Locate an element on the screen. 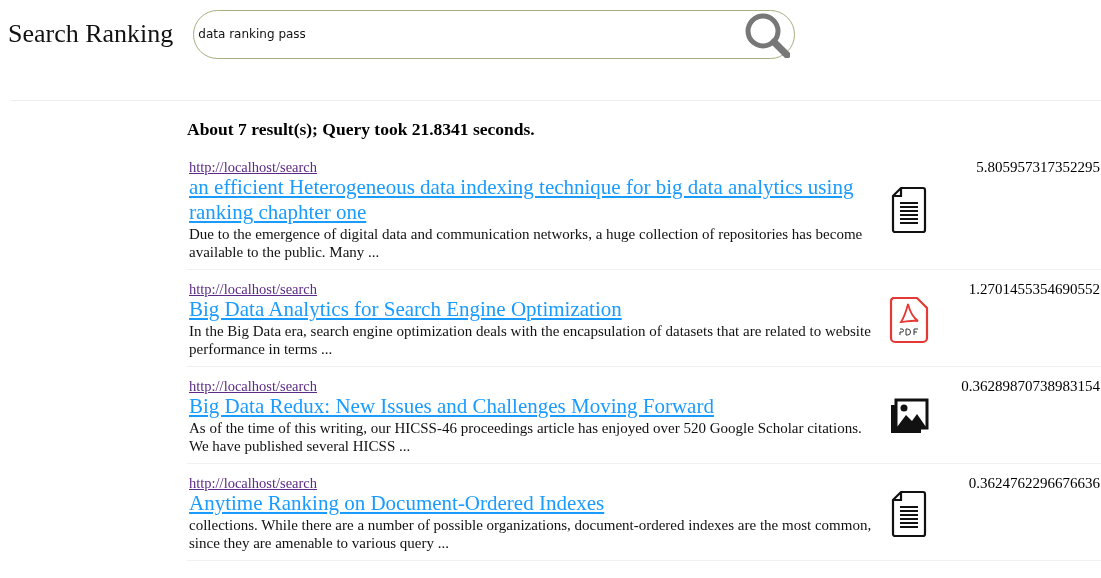  page-title: Search Ranking is located at coordinates (91, 34).